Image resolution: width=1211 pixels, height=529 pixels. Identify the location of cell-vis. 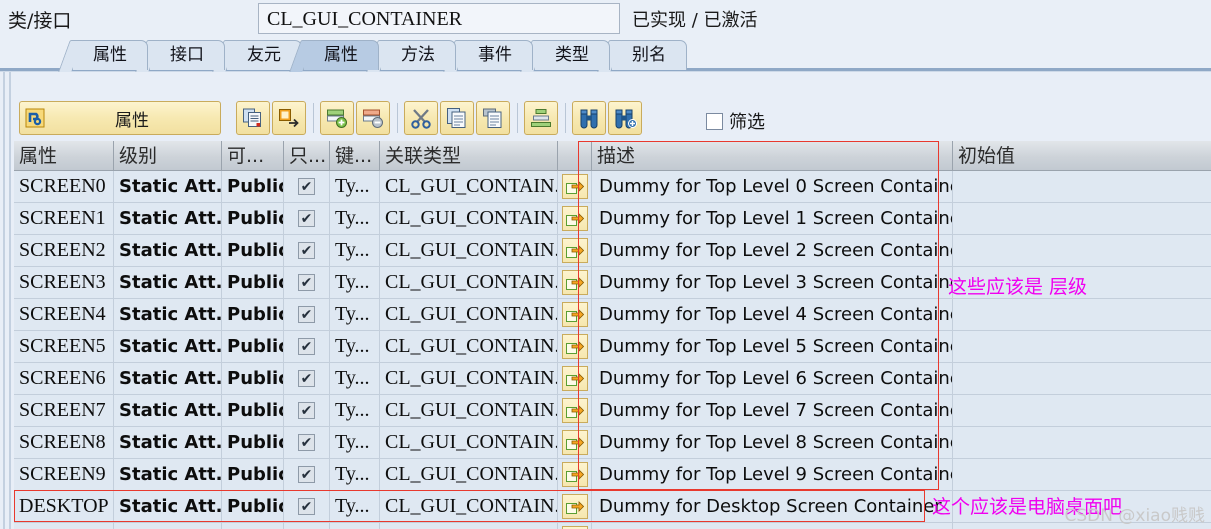
(253, 526).